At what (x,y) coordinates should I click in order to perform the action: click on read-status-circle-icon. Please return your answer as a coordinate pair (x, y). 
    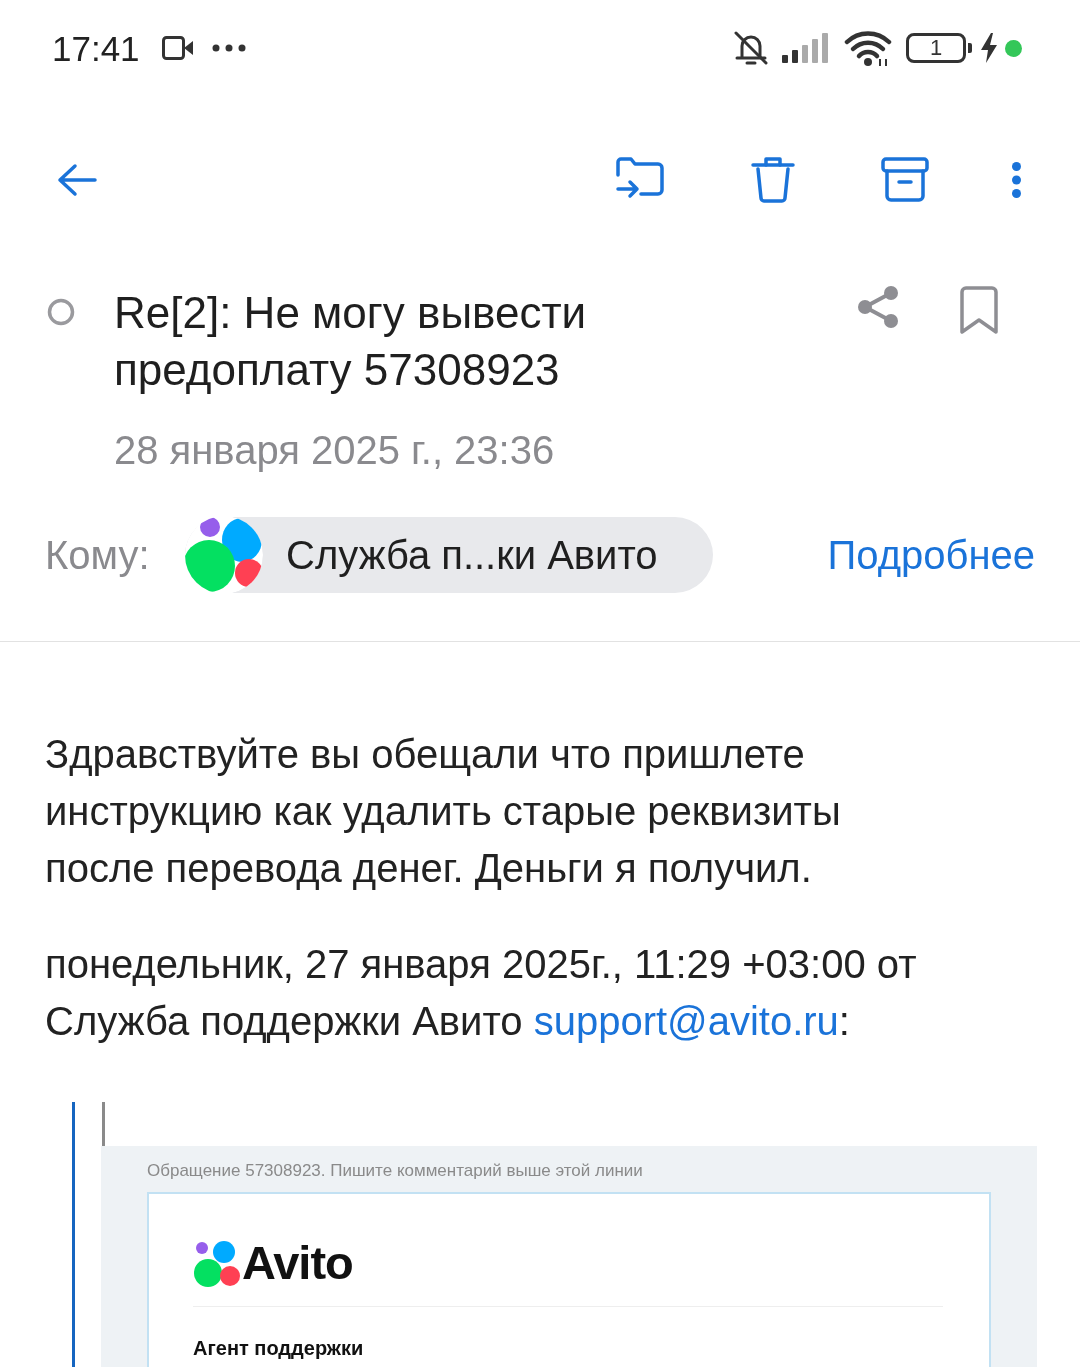
    Looking at the image, I should click on (61, 312).